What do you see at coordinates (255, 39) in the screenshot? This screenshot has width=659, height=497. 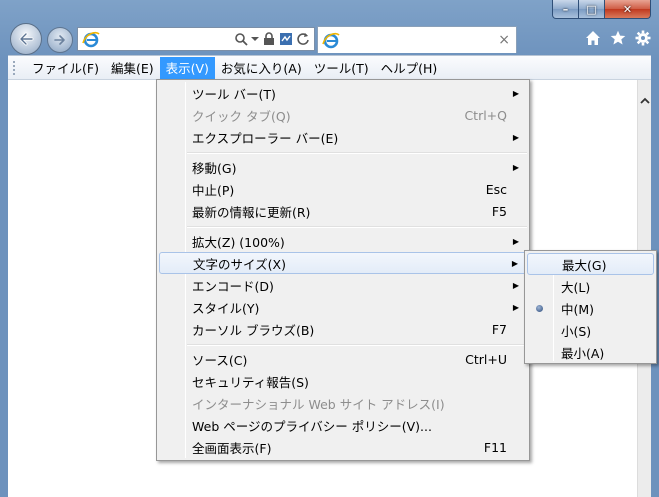 I see `chevron-down-icon` at bounding box center [255, 39].